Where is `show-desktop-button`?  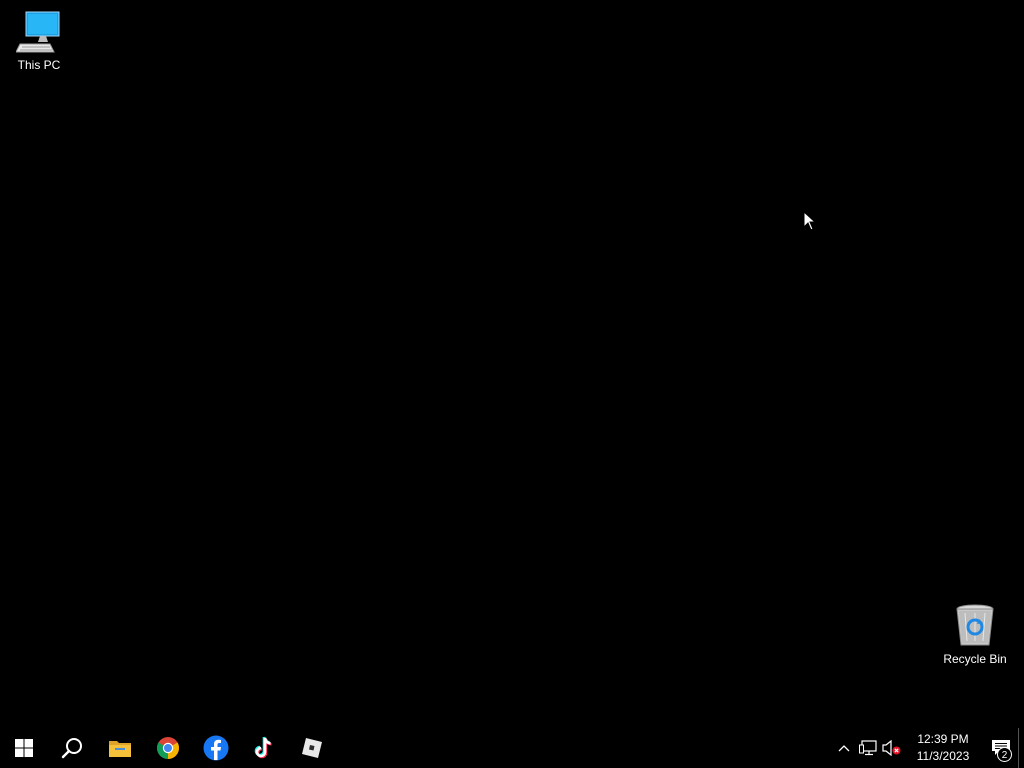 show-desktop-button is located at coordinates (1021, 748).